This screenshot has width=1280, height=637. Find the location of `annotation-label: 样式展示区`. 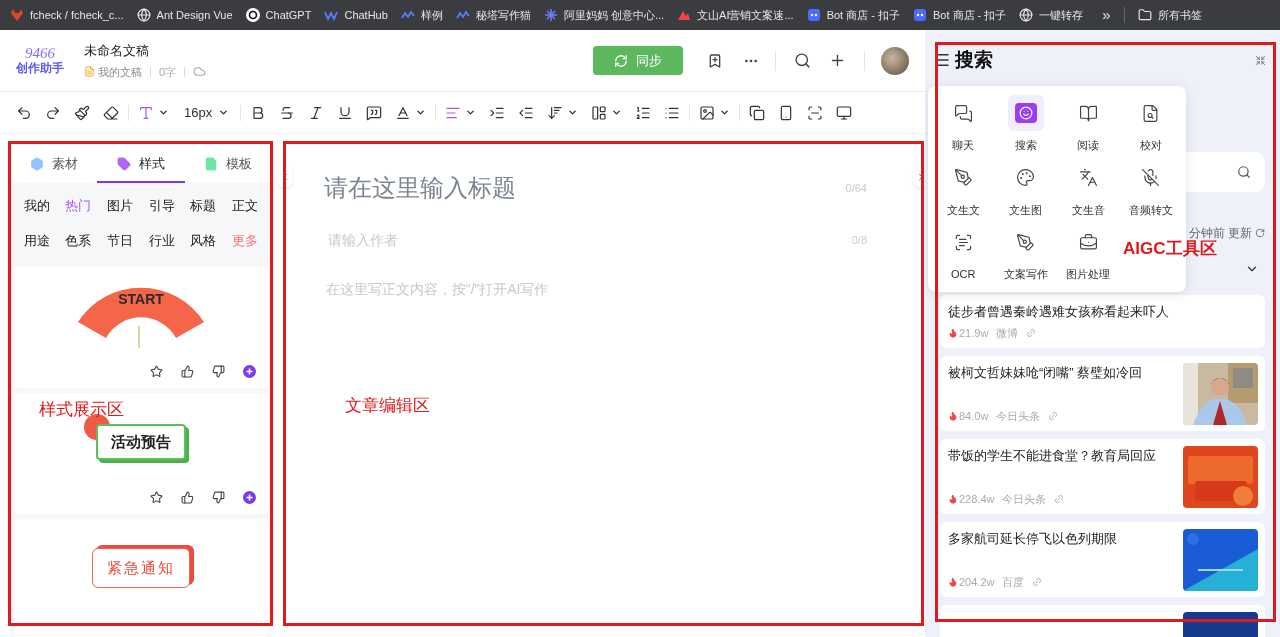

annotation-label: 样式展示区 is located at coordinates (81, 410).